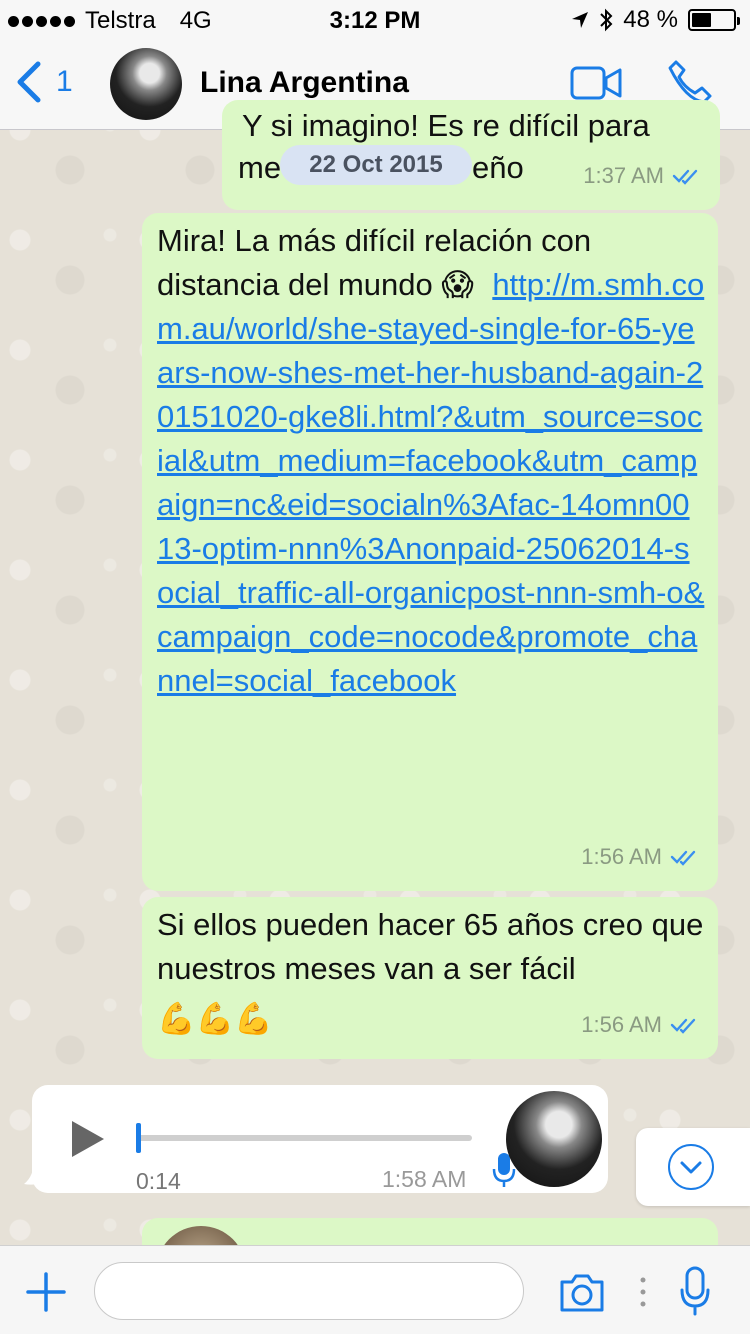 Image resolution: width=750 pixels, height=1334 pixels. I want to click on camera-icon, so click(582, 1293).